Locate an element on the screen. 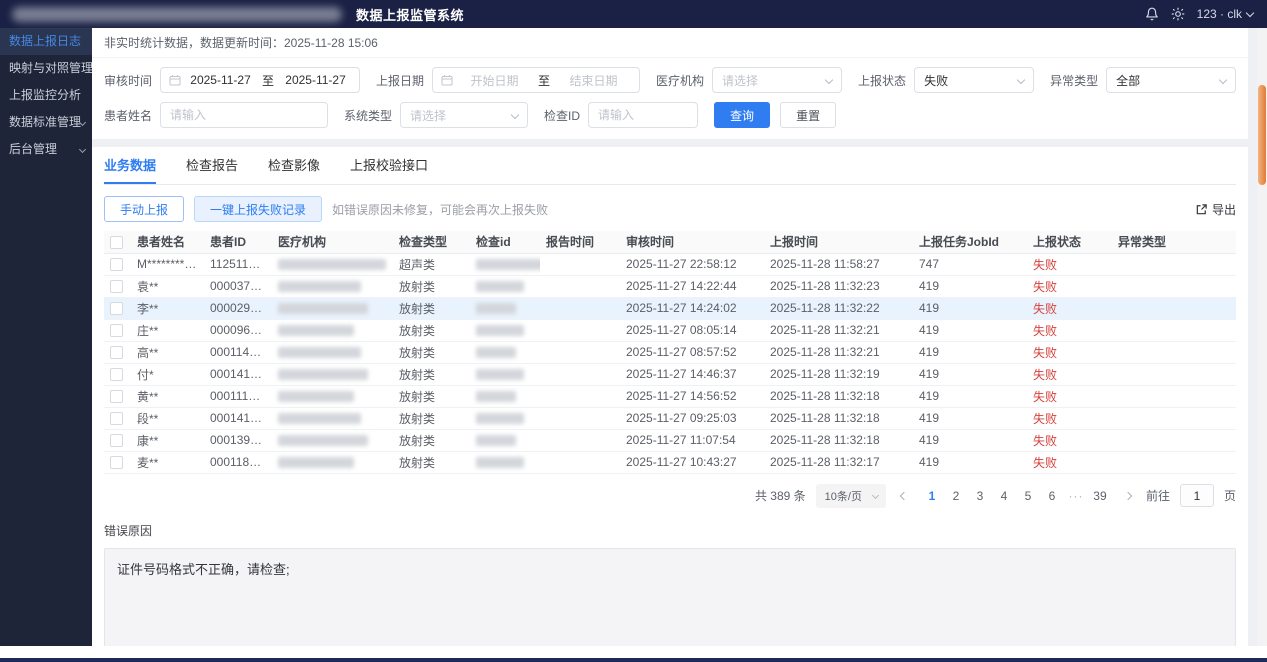 The width and height of the screenshot is (1267, 662). institution-select: 请选择 is located at coordinates (777, 80).